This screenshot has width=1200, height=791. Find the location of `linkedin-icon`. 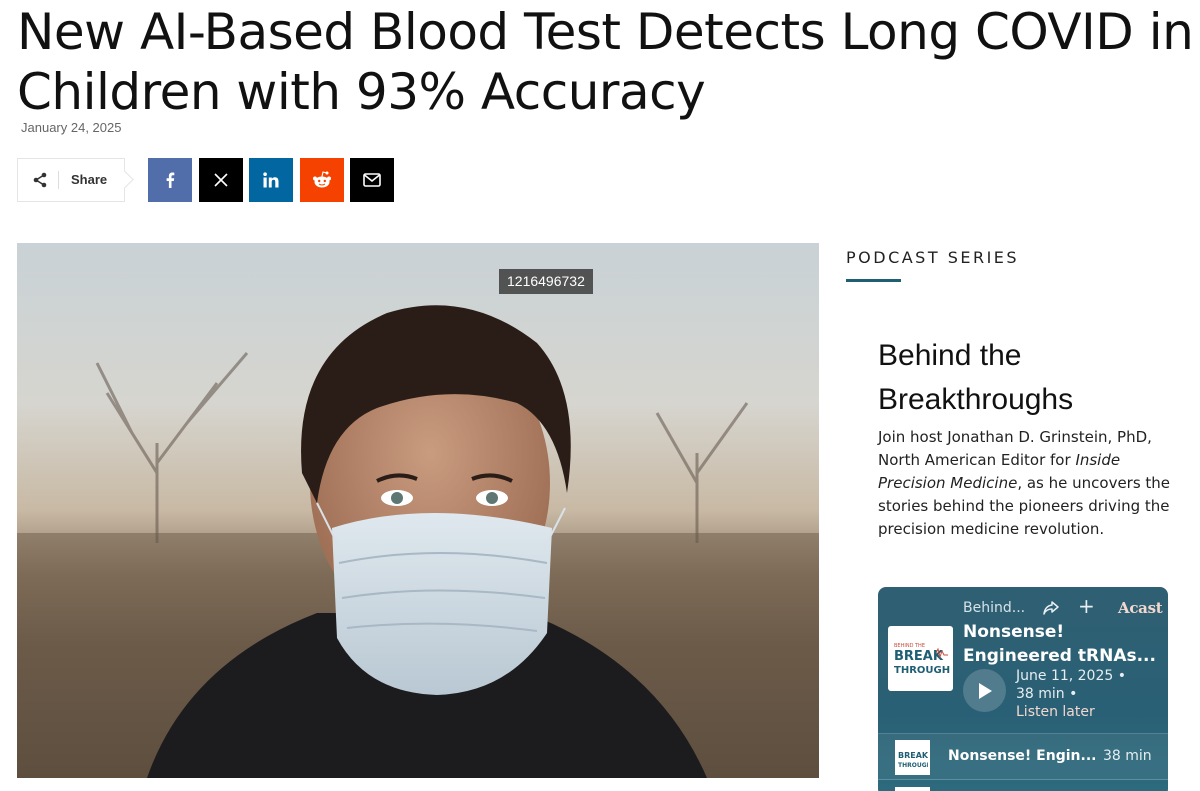

linkedin-icon is located at coordinates (271, 180).